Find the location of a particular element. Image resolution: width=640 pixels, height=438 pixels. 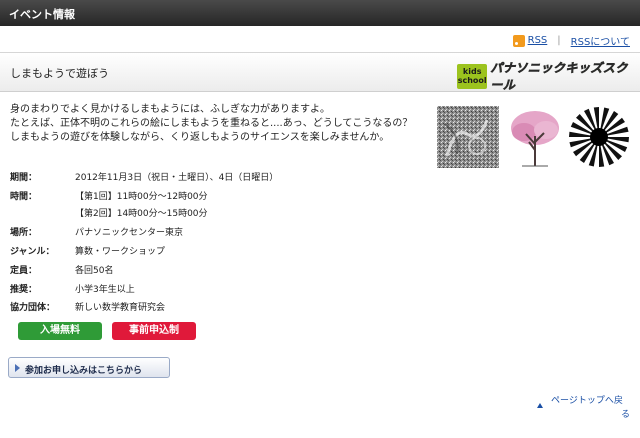

detail-value: 算数・ワークショップ is located at coordinates (120, 252).